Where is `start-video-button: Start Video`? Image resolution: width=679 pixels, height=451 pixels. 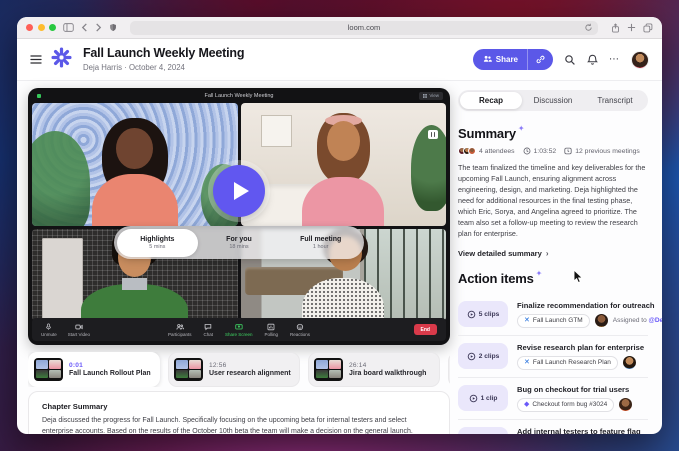 start-video-button: Start Video is located at coordinates (79, 330).